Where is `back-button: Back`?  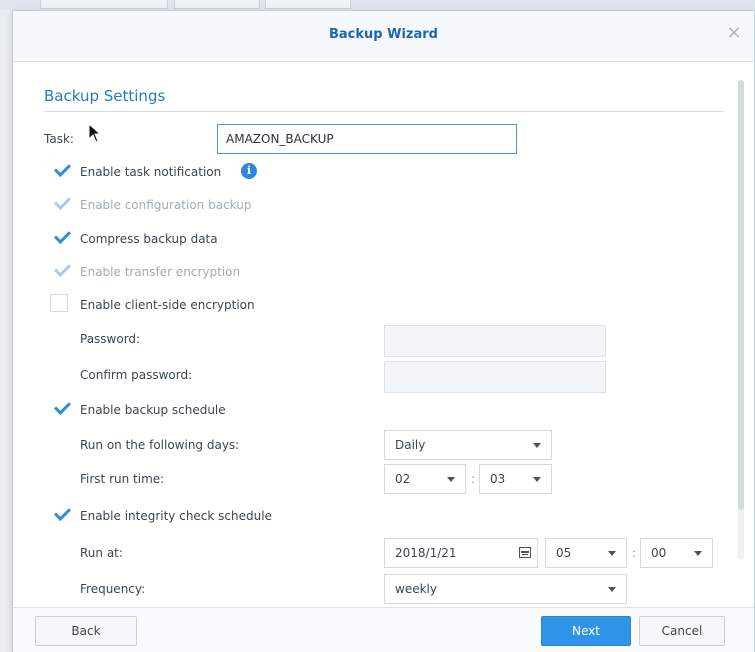 back-button: Back is located at coordinates (86, 631).